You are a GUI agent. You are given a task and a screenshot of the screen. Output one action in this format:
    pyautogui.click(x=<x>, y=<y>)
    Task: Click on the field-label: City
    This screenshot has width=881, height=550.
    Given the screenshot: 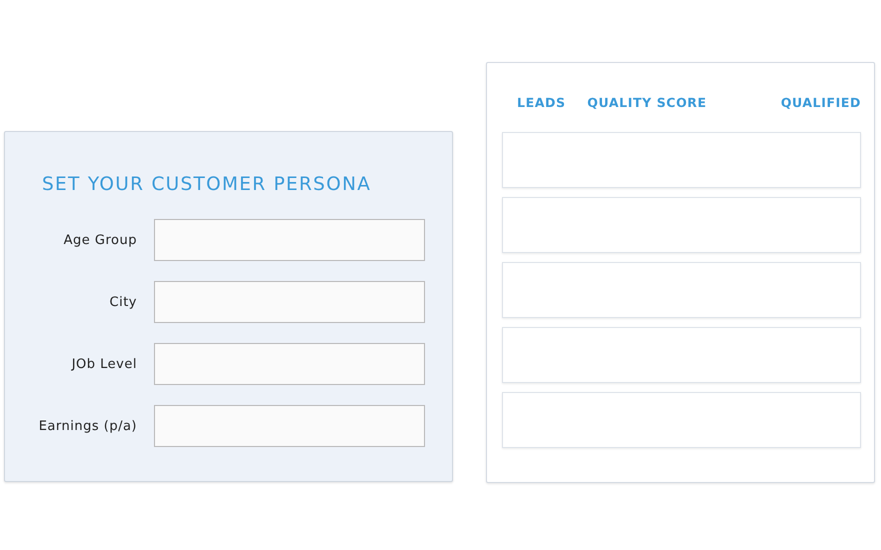 What is the action you would take?
    pyautogui.click(x=122, y=302)
    